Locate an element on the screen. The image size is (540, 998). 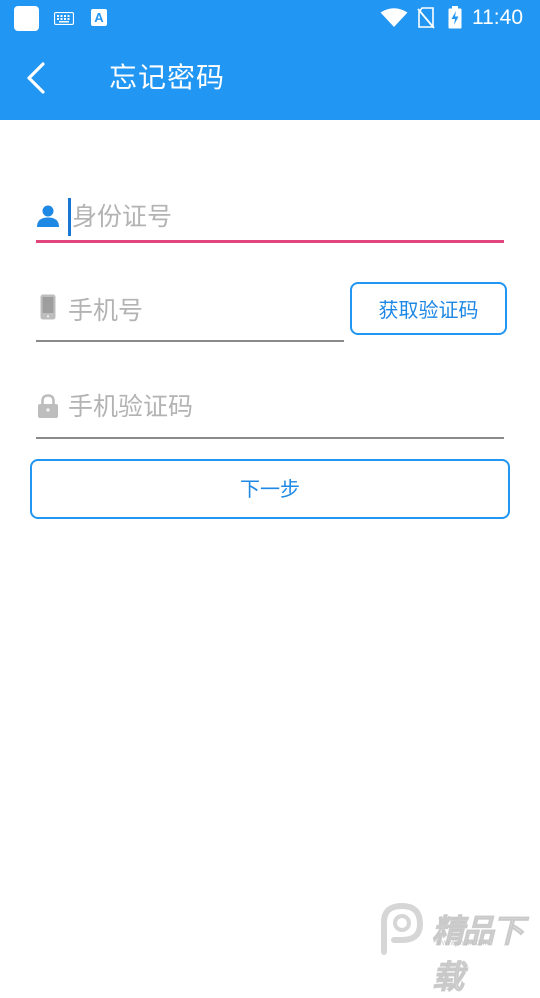
next-step-button: 下一步 is located at coordinates (270, 489).